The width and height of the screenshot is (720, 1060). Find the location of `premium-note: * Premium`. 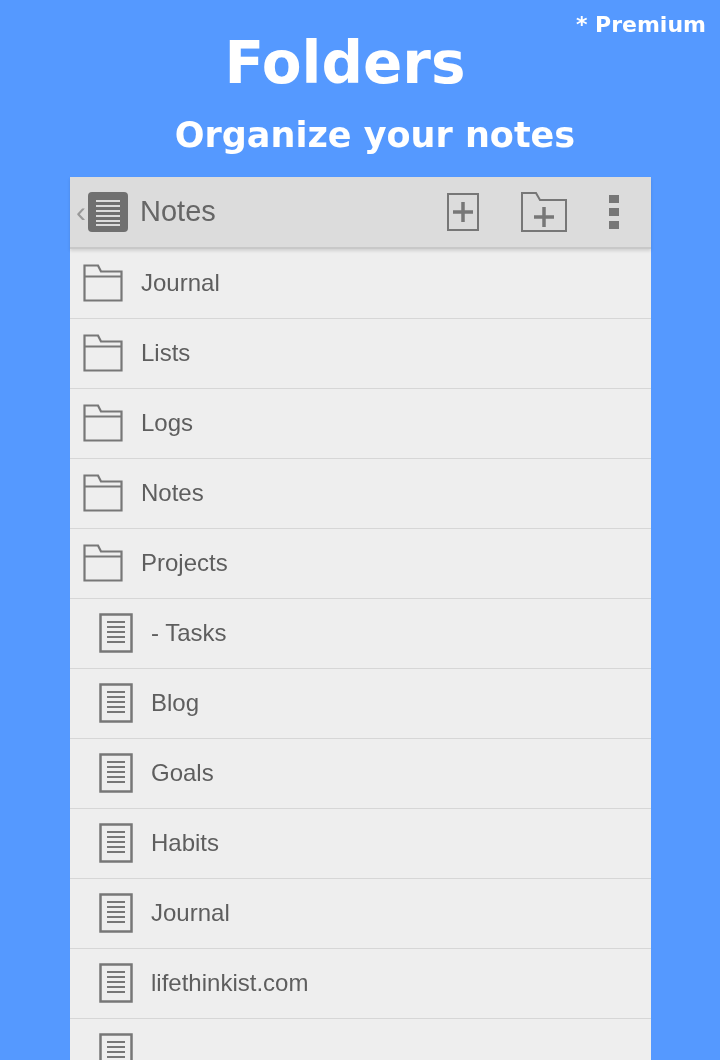

premium-note: * Premium is located at coordinates (640, 24).